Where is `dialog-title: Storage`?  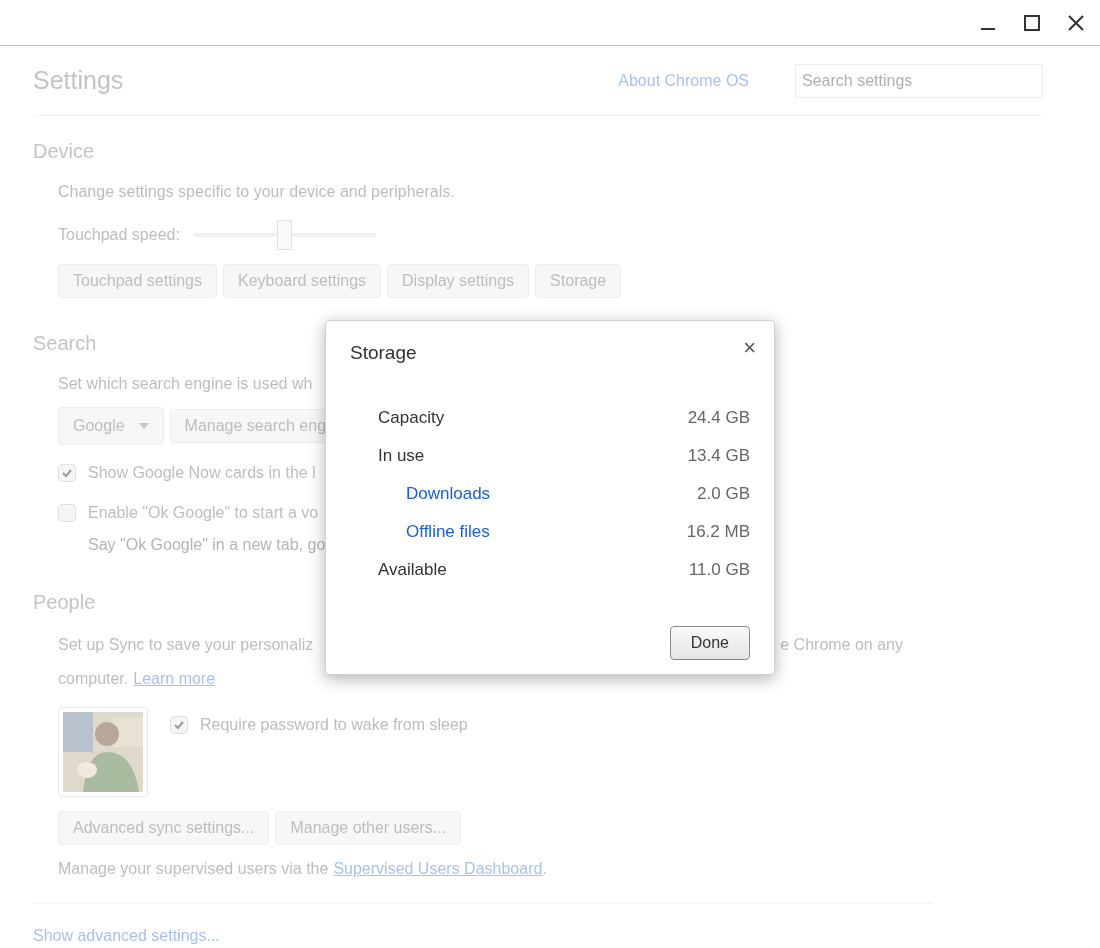 dialog-title: Storage is located at coordinates (383, 353).